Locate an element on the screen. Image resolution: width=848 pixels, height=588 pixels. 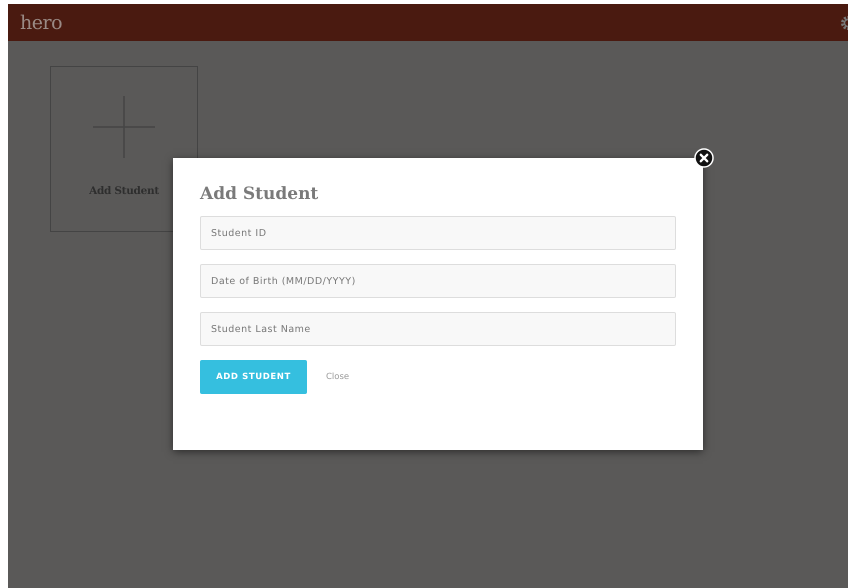
close-icon is located at coordinates (704, 158).